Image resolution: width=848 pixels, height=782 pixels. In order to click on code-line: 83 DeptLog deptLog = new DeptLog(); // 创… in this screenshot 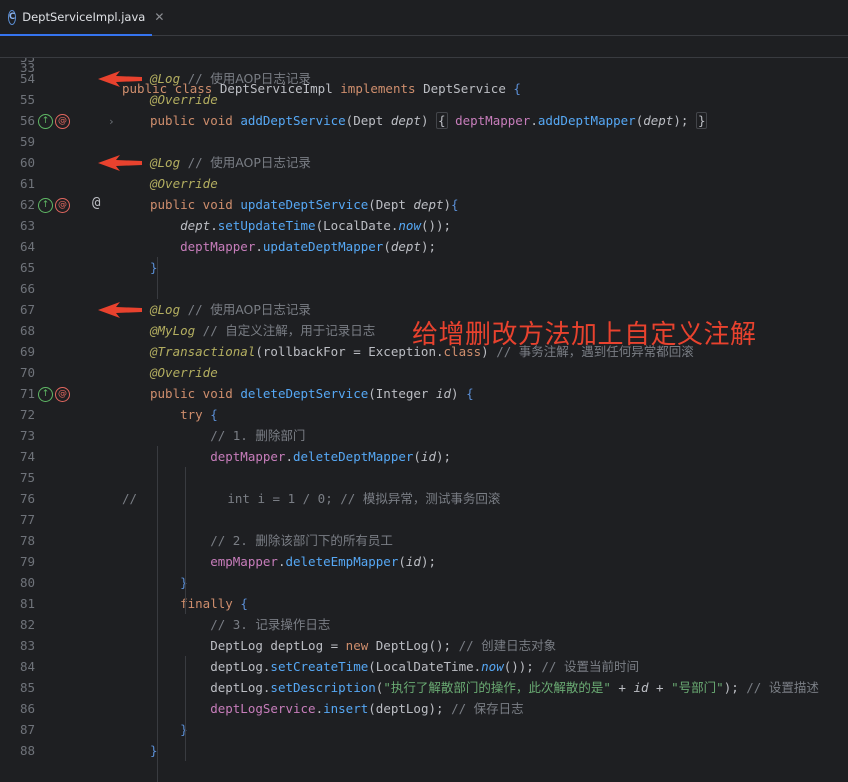, I will do `click(424, 645)`.